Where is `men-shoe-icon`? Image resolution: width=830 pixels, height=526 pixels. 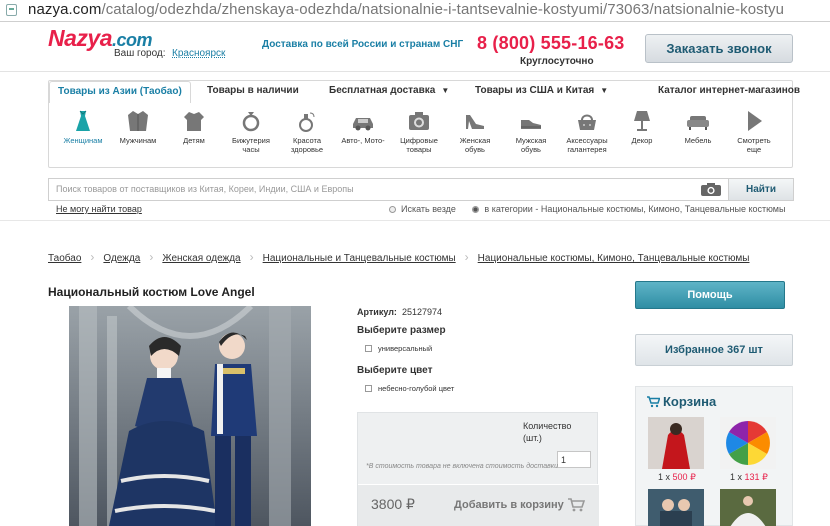 men-shoe-icon is located at coordinates (531, 124).